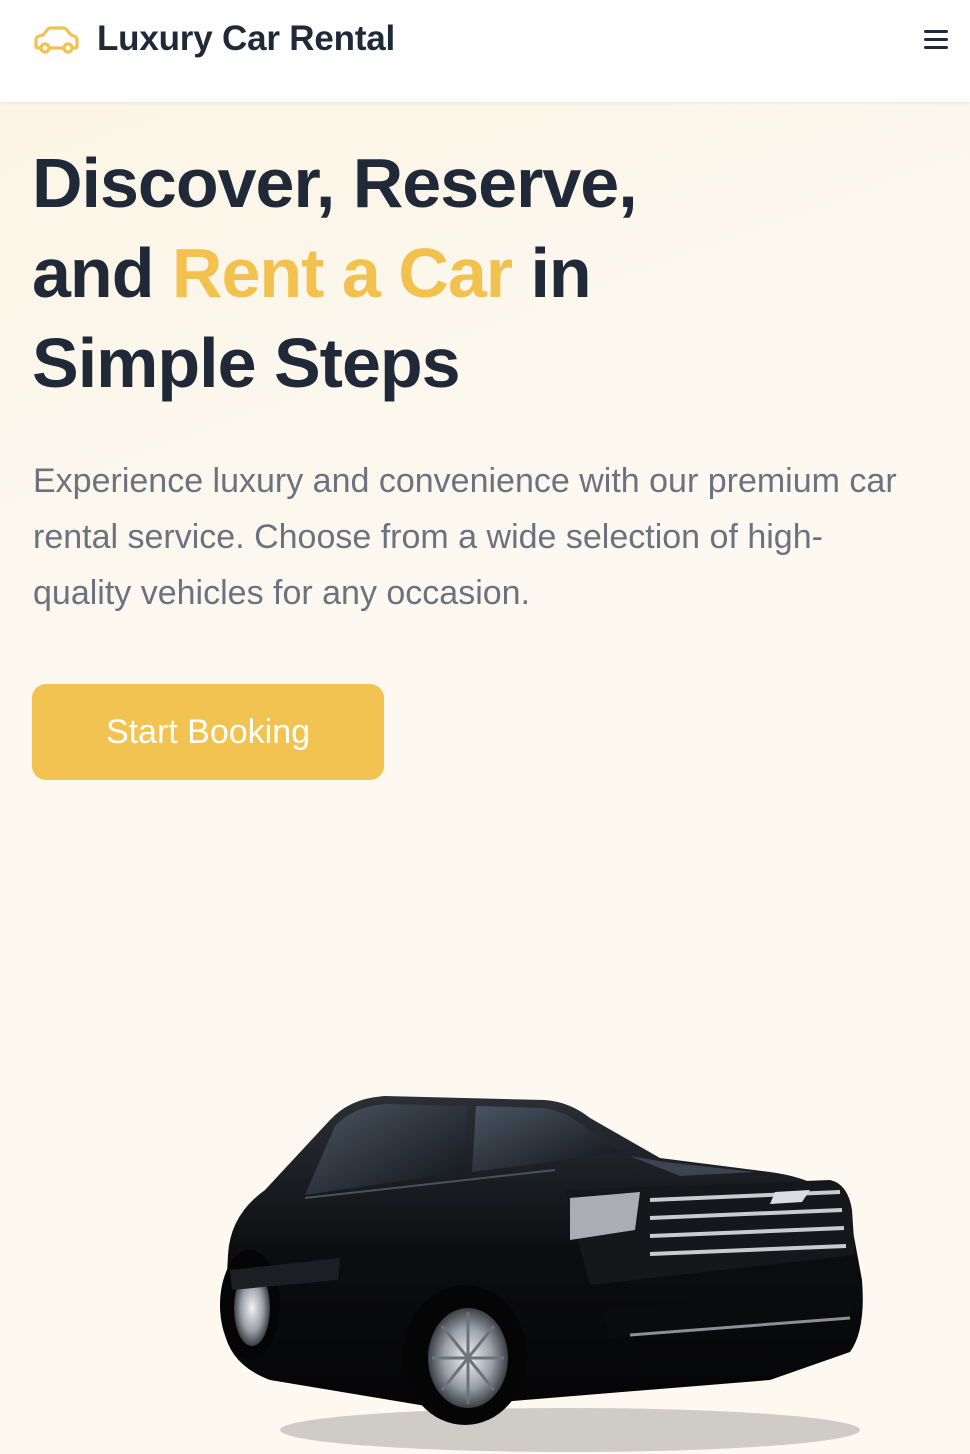 This screenshot has width=970, height=1454. Describe the element at coordinates (551, 273) in the screenshot. I see `headline-line-2-suffix: in` at that location.